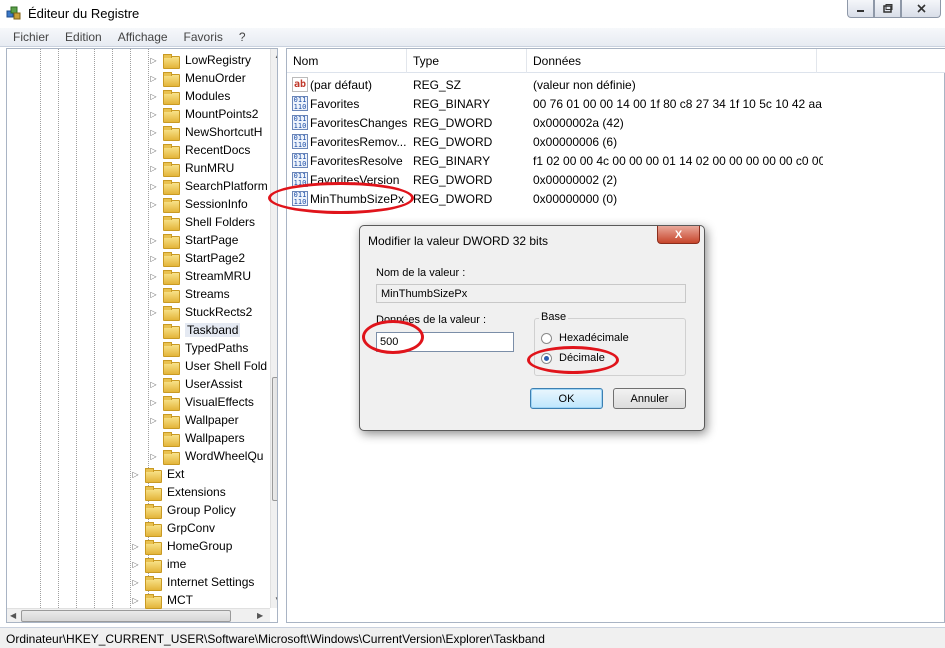 This screenshot has width=945, height=648. I want to click on tree-item: ▷ Streams, so click(189, 294).